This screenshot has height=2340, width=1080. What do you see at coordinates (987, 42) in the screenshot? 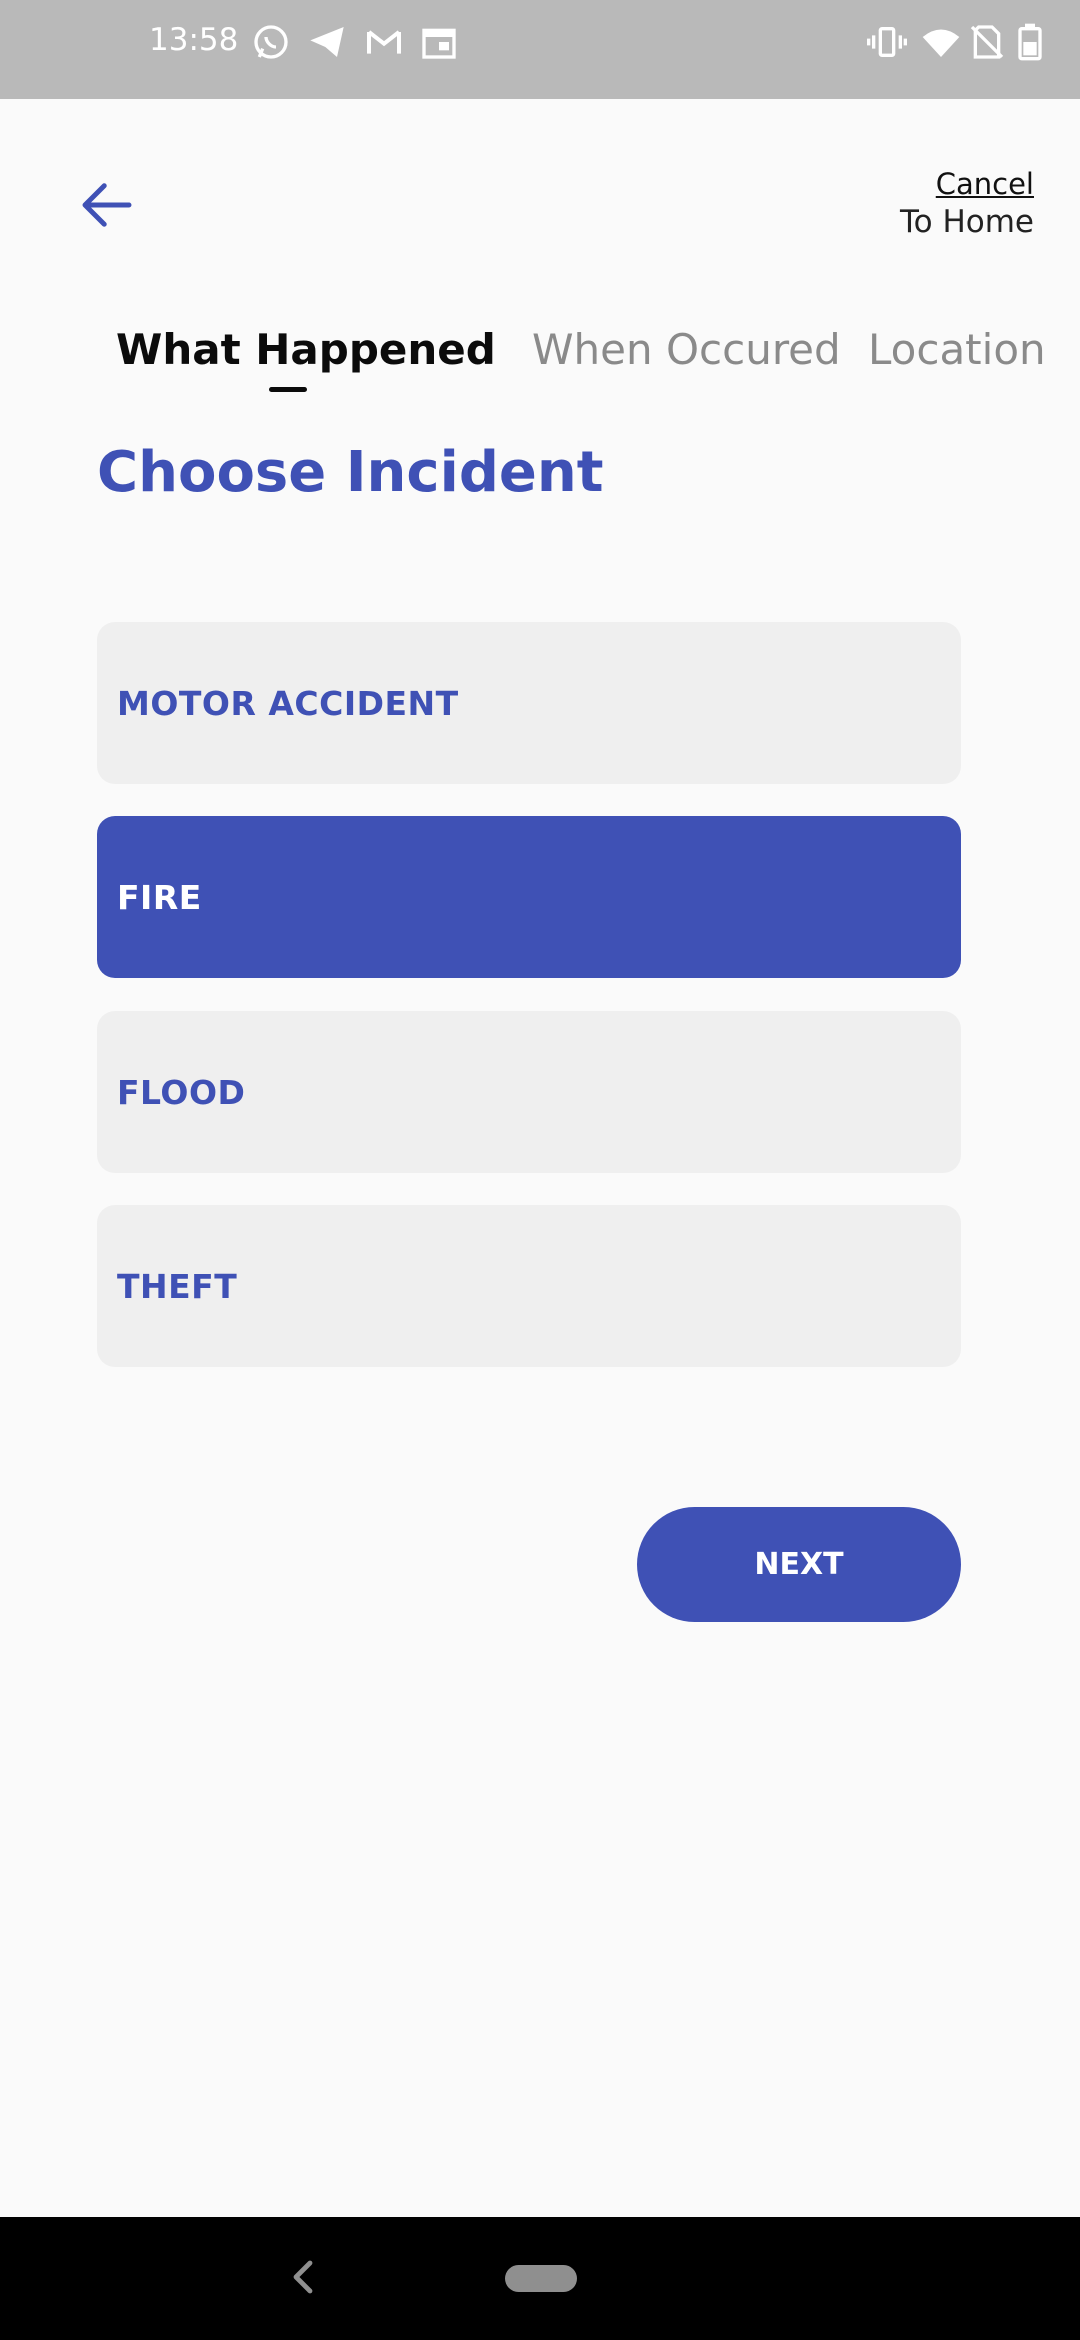
I see `no-sim-icon` at bounding box center [987, 42].